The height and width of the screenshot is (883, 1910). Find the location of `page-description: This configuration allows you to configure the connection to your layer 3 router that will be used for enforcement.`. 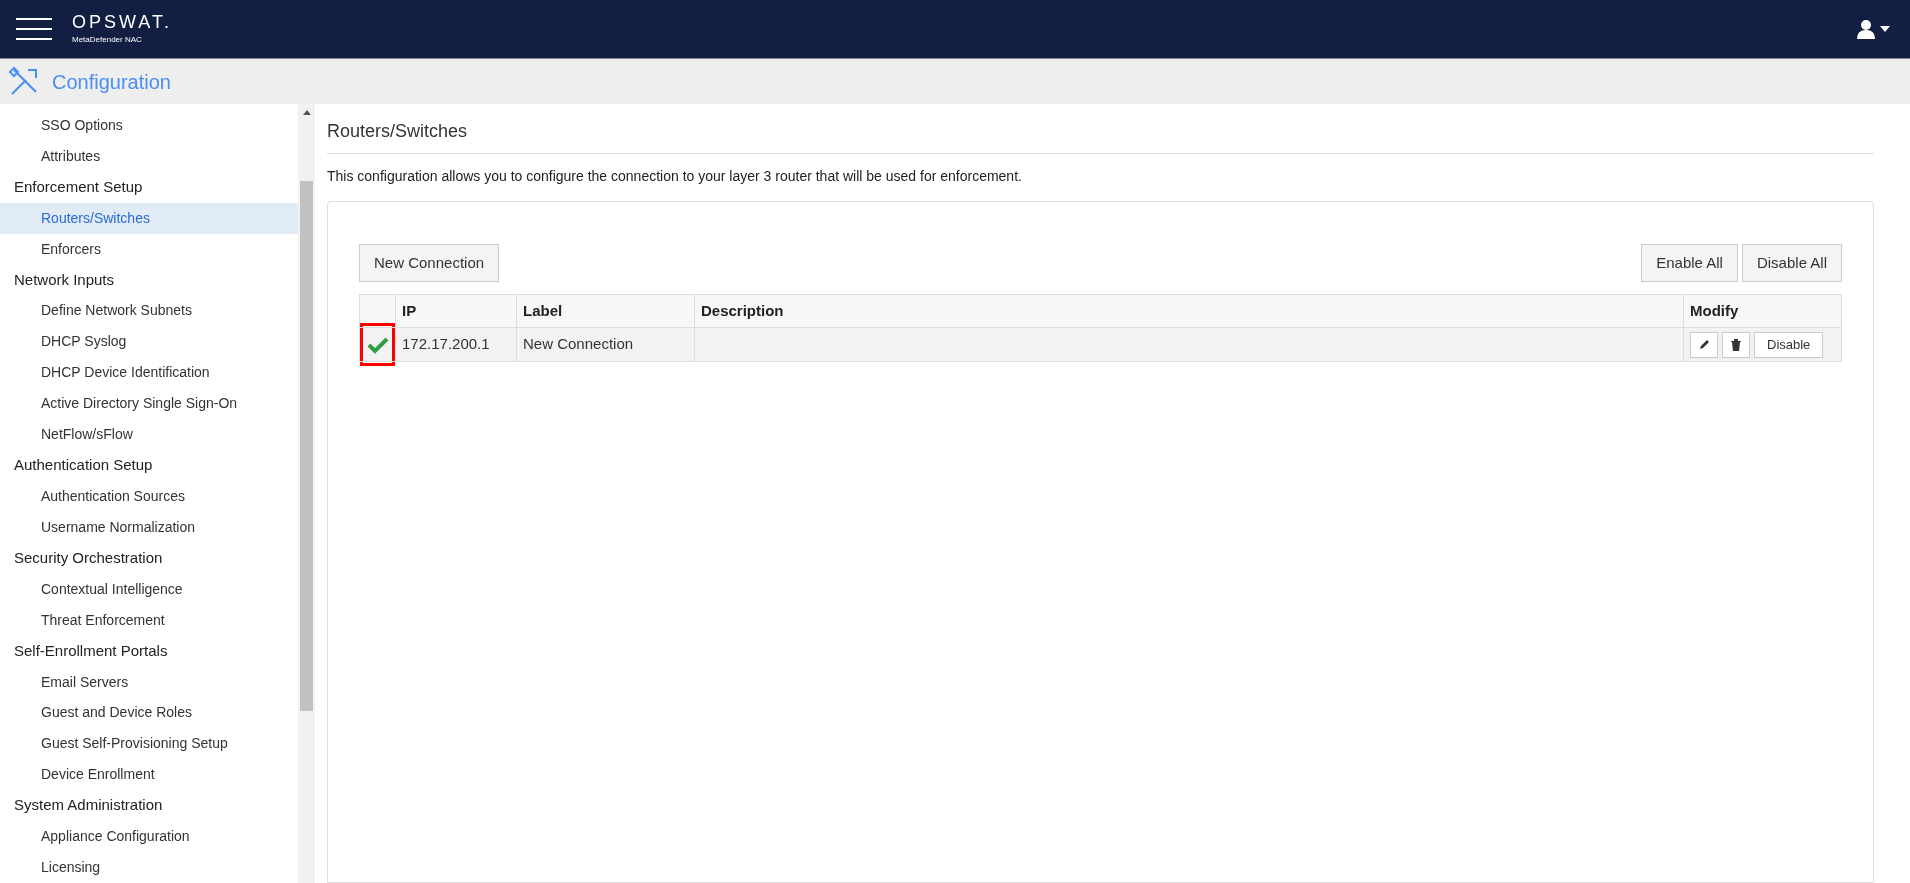

page-description: This configuration allows you to configure the connection to your layer 3 router that will be used for enforcement. is located at coordinates (675, 176).